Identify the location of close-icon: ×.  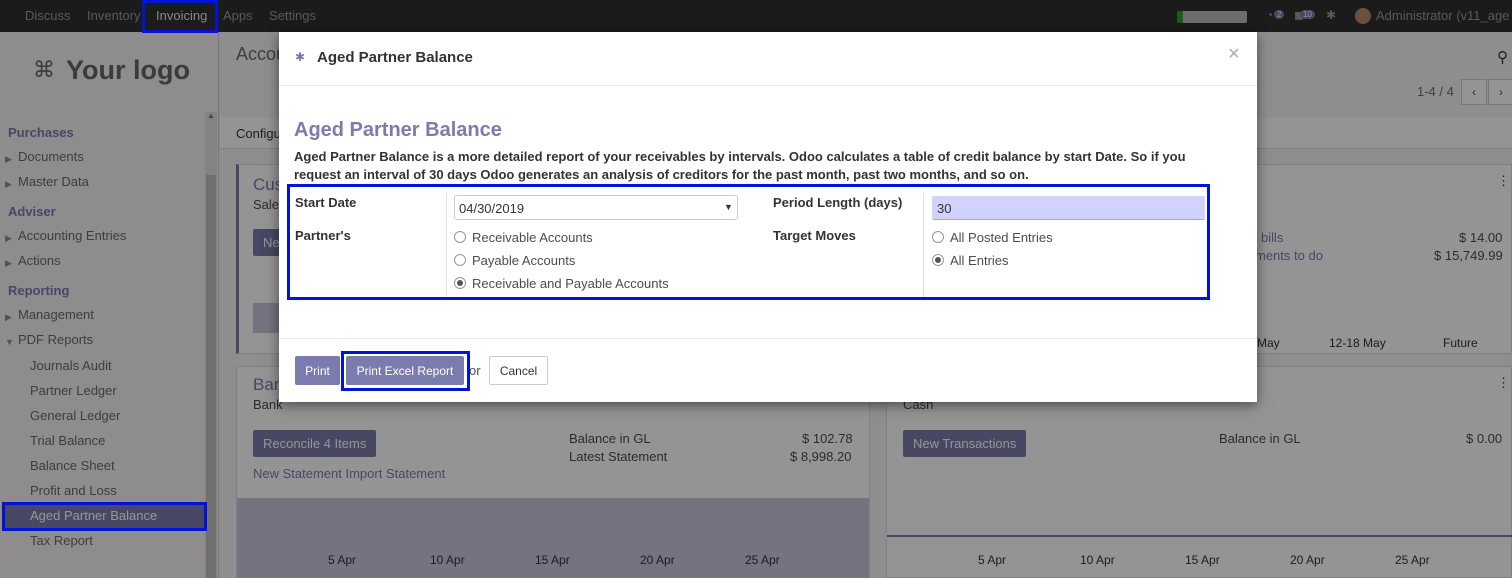
(1234, 54).